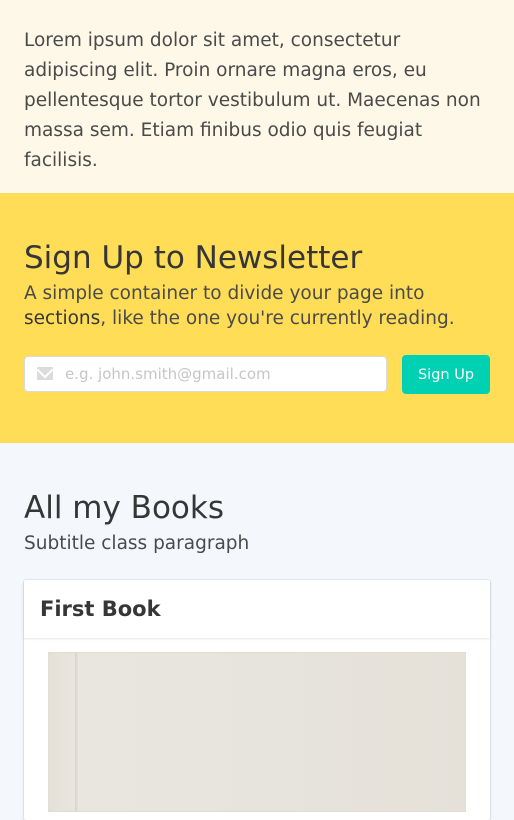 The width and height of the screenshot is (514, 820). I want to click on book-card-header: First Book, so click(257, 609).